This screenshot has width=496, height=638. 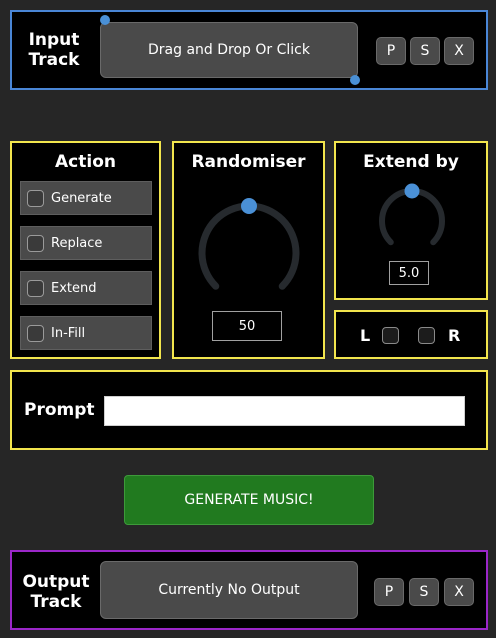 What do you see at coordinates (59, 410) in the screenshot?
I see `prompt-label: Prompt` at bounding box center [59, 410].